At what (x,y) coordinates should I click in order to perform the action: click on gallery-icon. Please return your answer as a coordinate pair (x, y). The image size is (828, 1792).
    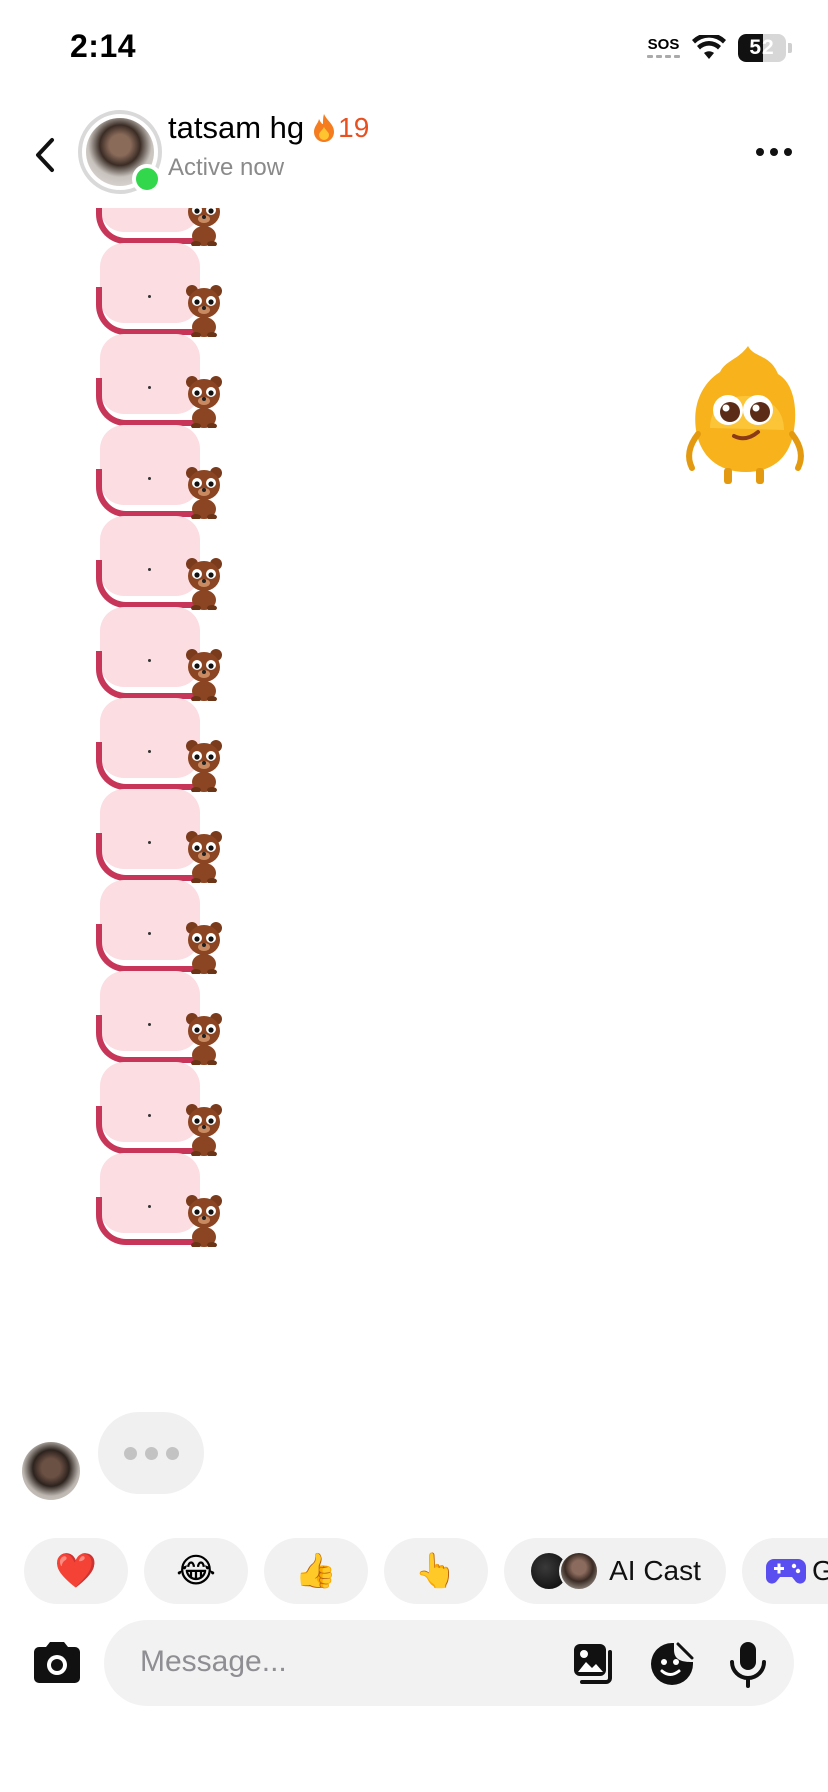
    Looking at the image, I should click on (594, 1664).